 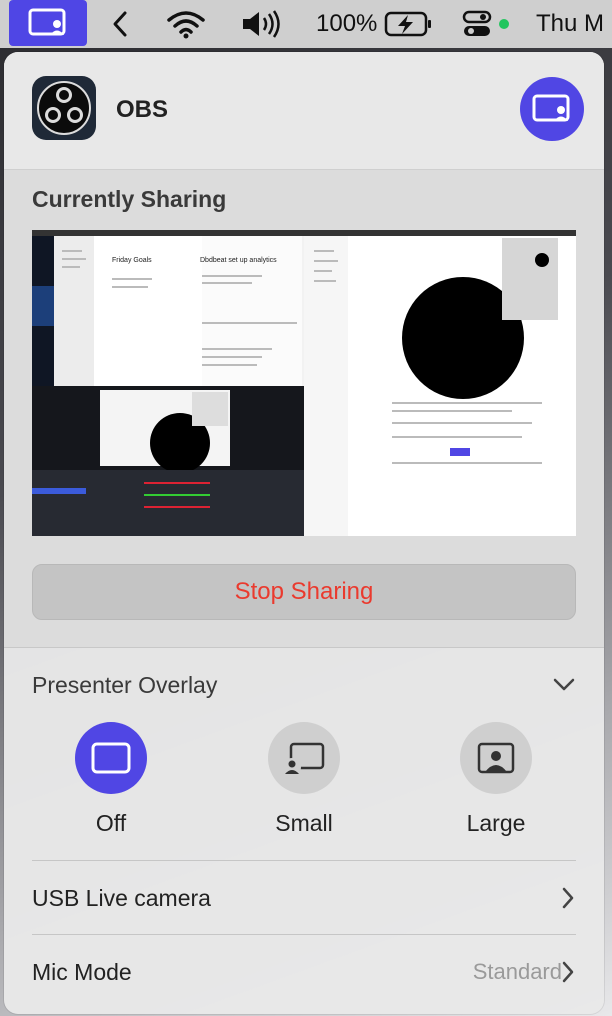 What do you see at coordinates (564, 686) in the screenshot?
I see `chevron-down-icon` at bounding box center [564, 686].